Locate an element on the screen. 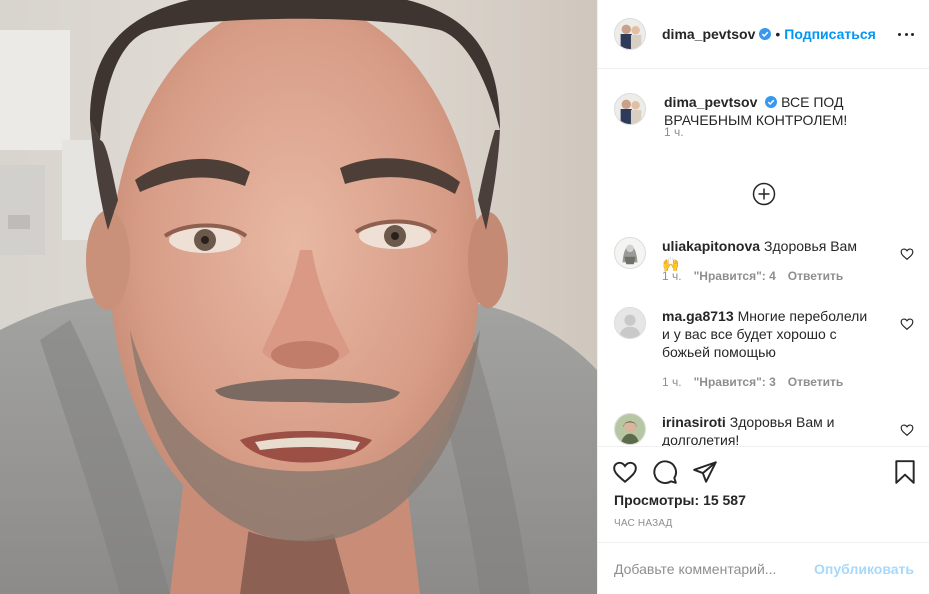 The width and height of the screenshot is (929, 594). author-avatar-image is located at coordinates (630, 34).